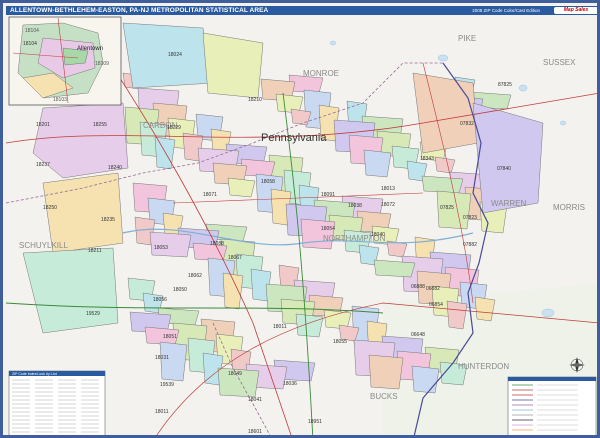 This screenshot has height=438, width=600. I want to click on county-label: SUSSEX, so click(559, 62).